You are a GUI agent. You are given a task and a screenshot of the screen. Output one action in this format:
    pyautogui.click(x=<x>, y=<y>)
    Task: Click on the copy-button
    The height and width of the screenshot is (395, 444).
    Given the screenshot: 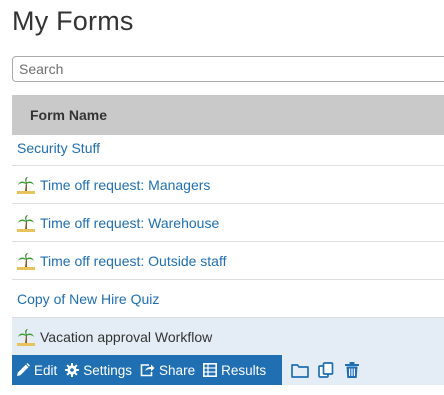 What is the action you would take?
    pyautogui.click(x=326, y=370)
    